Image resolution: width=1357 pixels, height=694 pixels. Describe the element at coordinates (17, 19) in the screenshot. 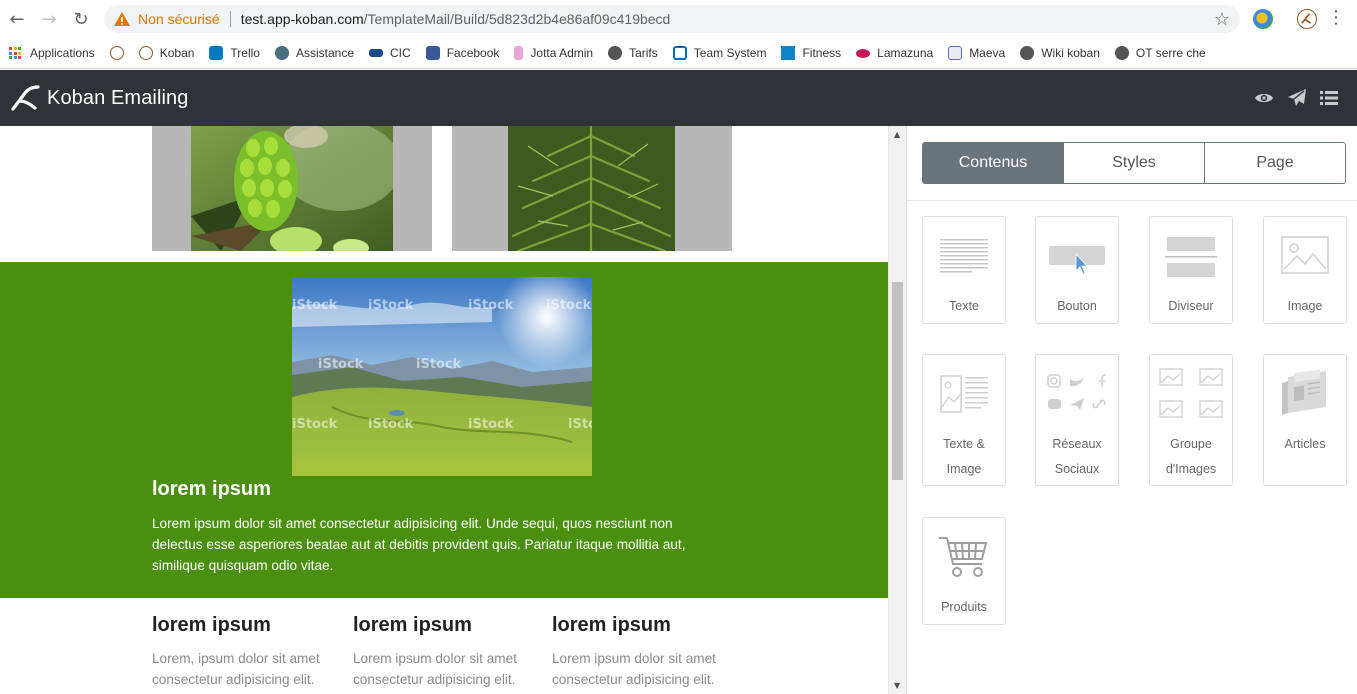

I see `back-arrow-icon: ←` at that location.